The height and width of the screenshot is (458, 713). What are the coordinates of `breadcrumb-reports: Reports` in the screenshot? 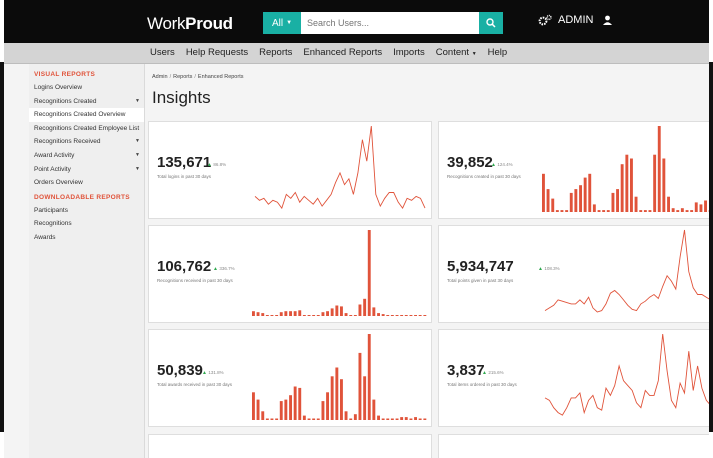 It's located at (182, 77).